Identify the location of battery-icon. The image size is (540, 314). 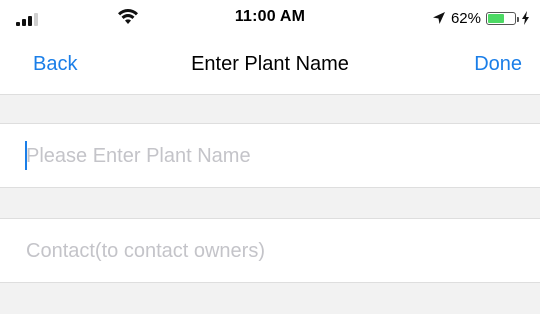
(502, 18).